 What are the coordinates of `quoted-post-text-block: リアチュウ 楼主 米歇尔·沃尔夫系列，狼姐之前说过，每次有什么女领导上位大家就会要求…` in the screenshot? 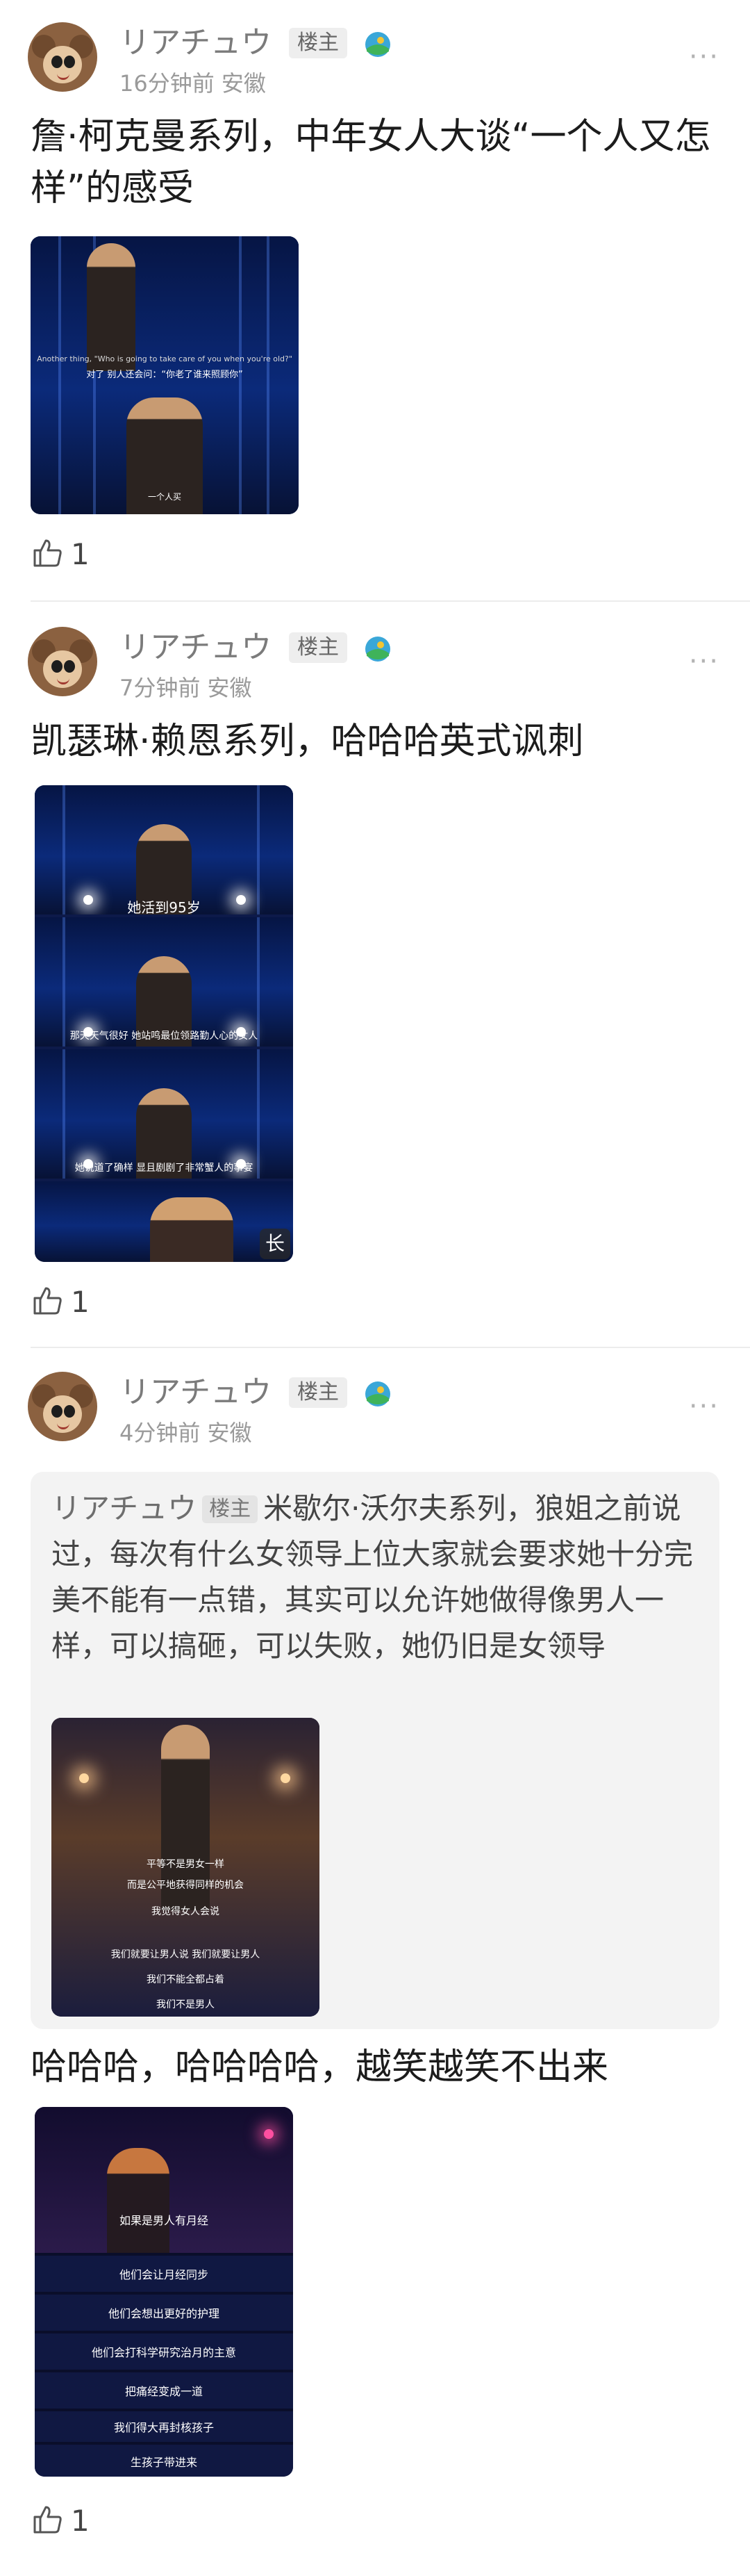 It's located at (374, 1577).